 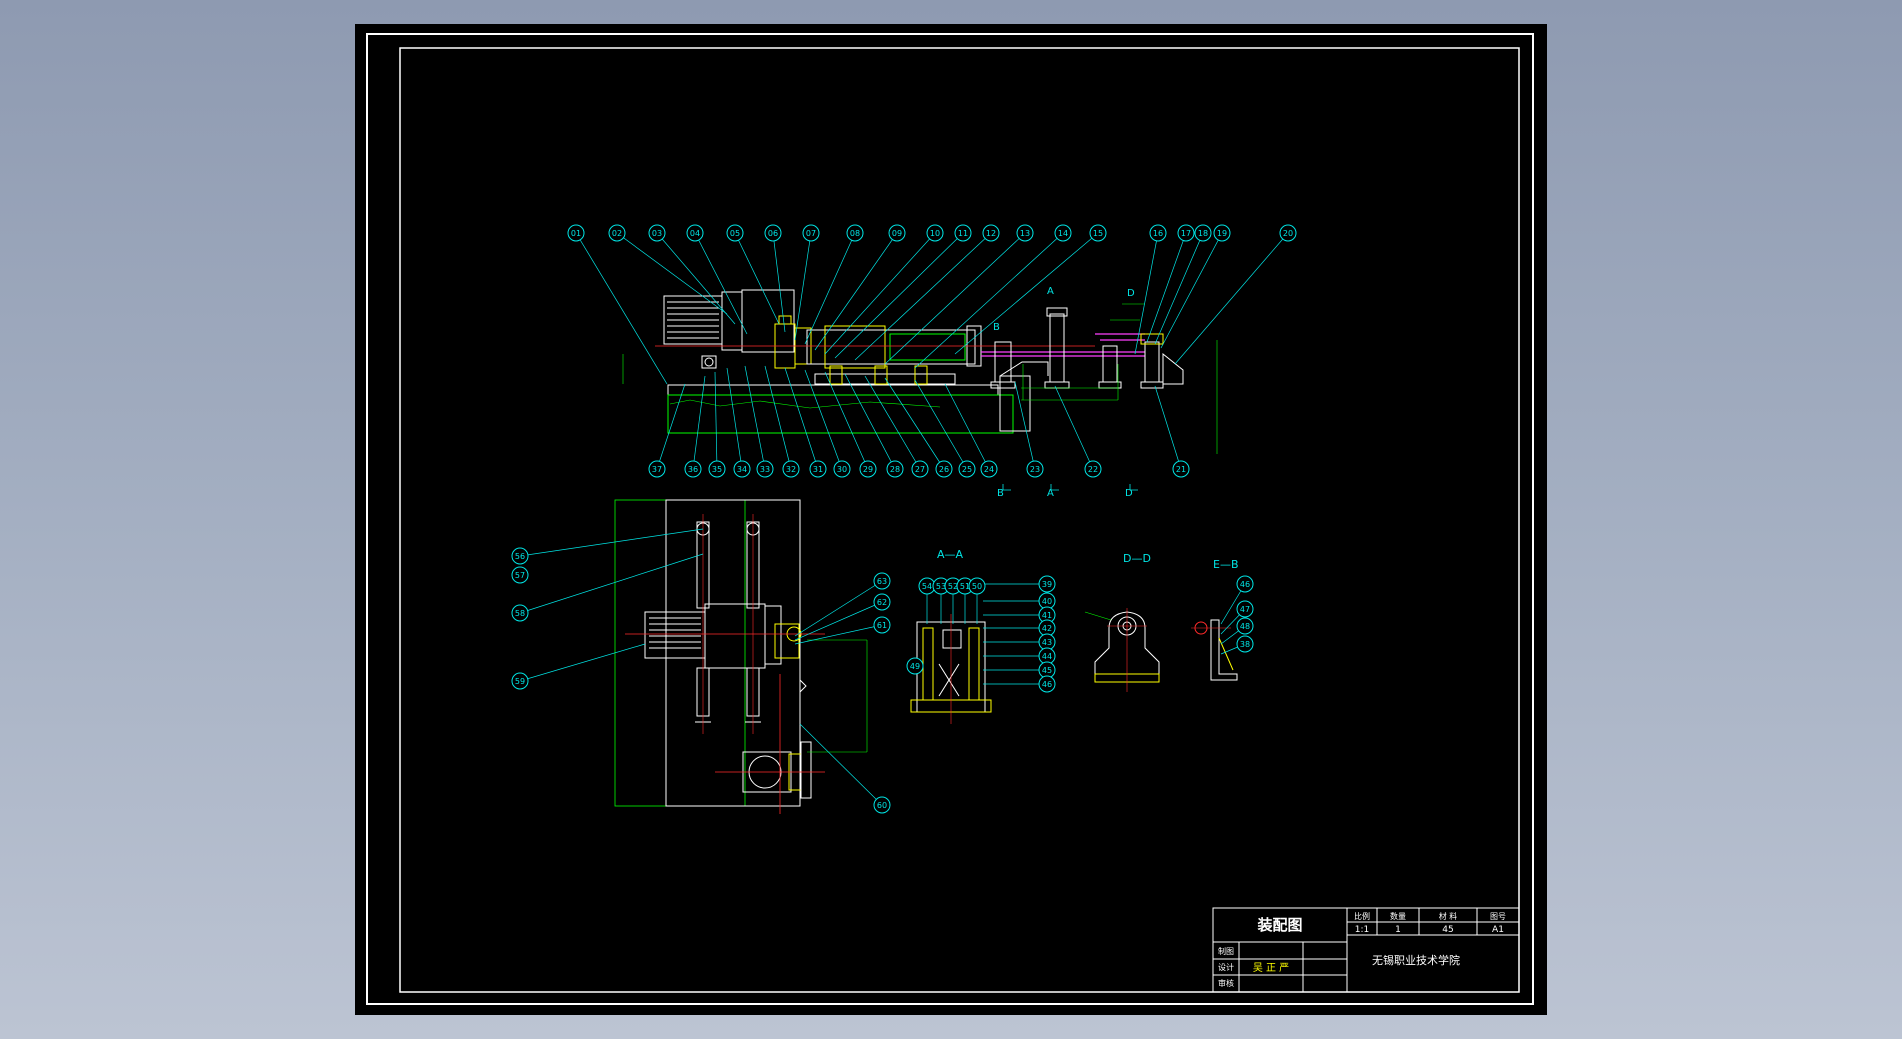 I want to click on balloon-number: 42, so click(x=1047, y=628).